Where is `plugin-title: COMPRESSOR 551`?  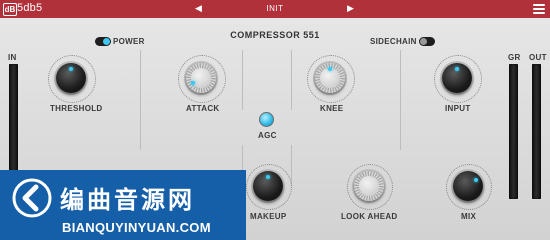 plugin-title: COMPRESSOR 551 is located at coordinates (275, 35).